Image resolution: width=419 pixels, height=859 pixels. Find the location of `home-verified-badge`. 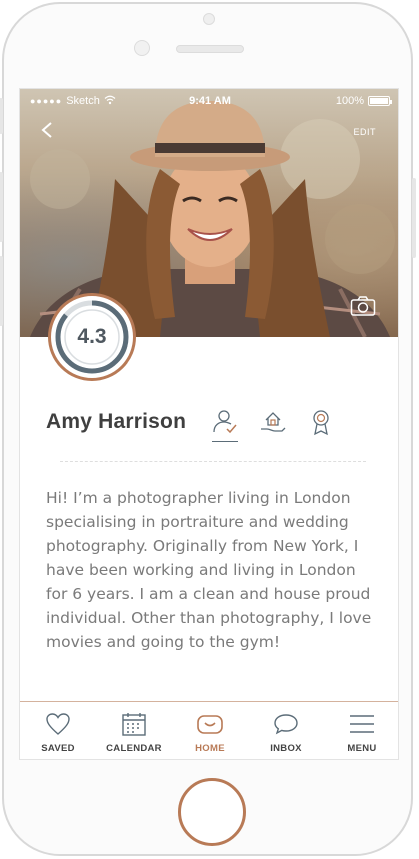

home-verified-badge is located at coordinates (273, 422).